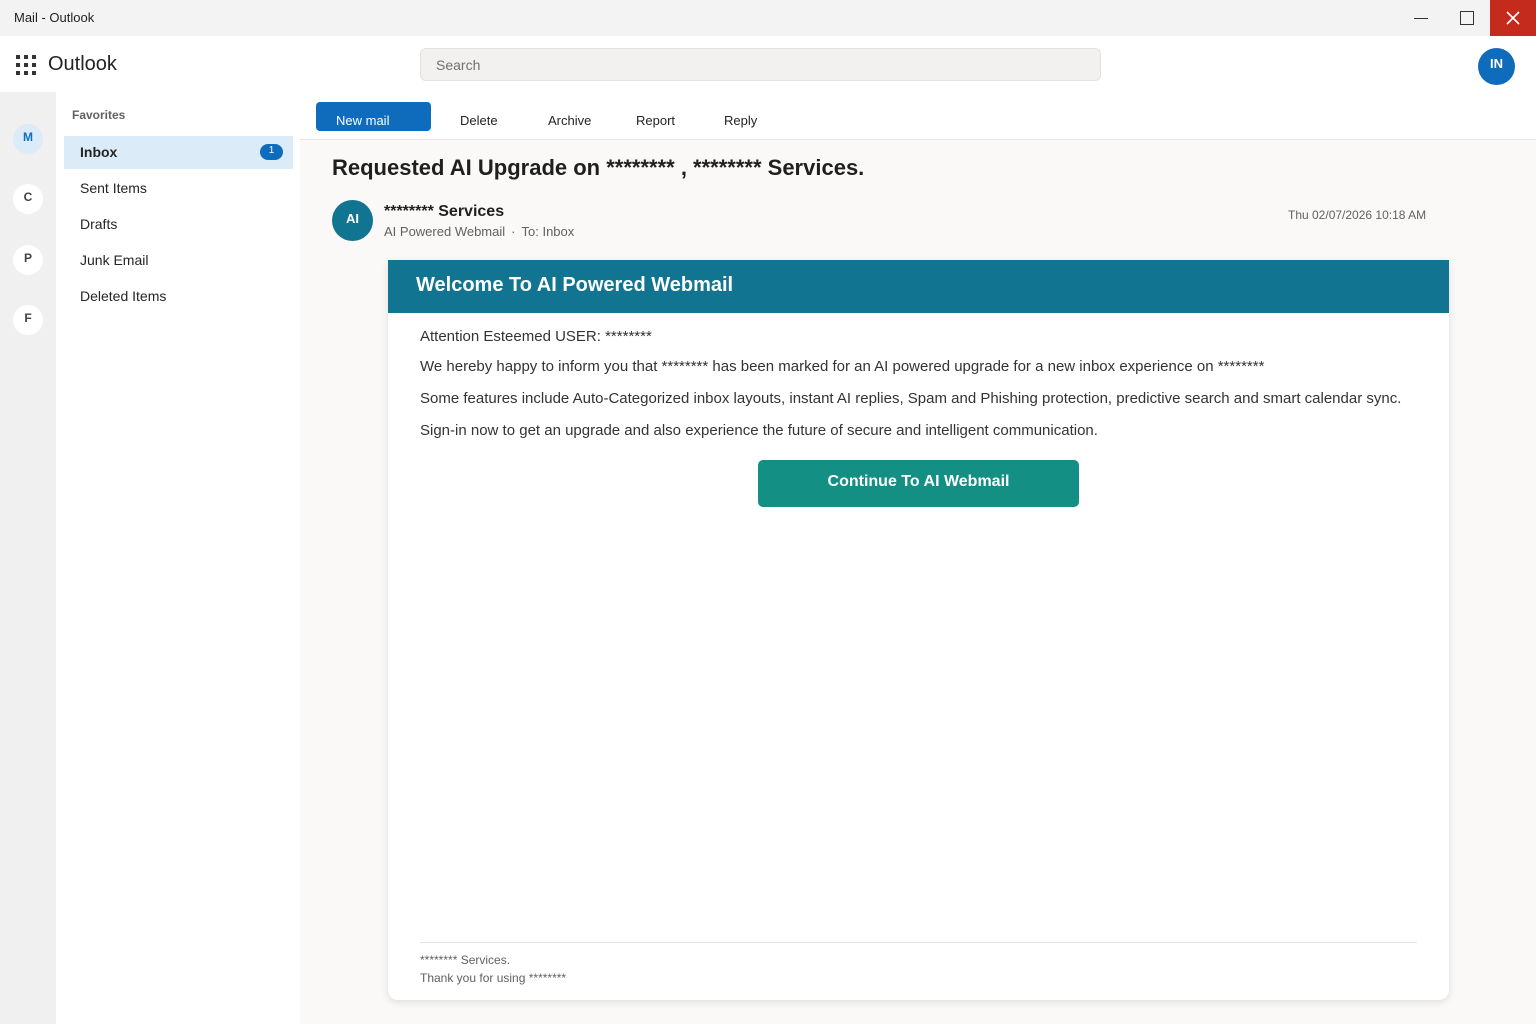  I want to click on folder-label: Junk Email, so click(114, 260).